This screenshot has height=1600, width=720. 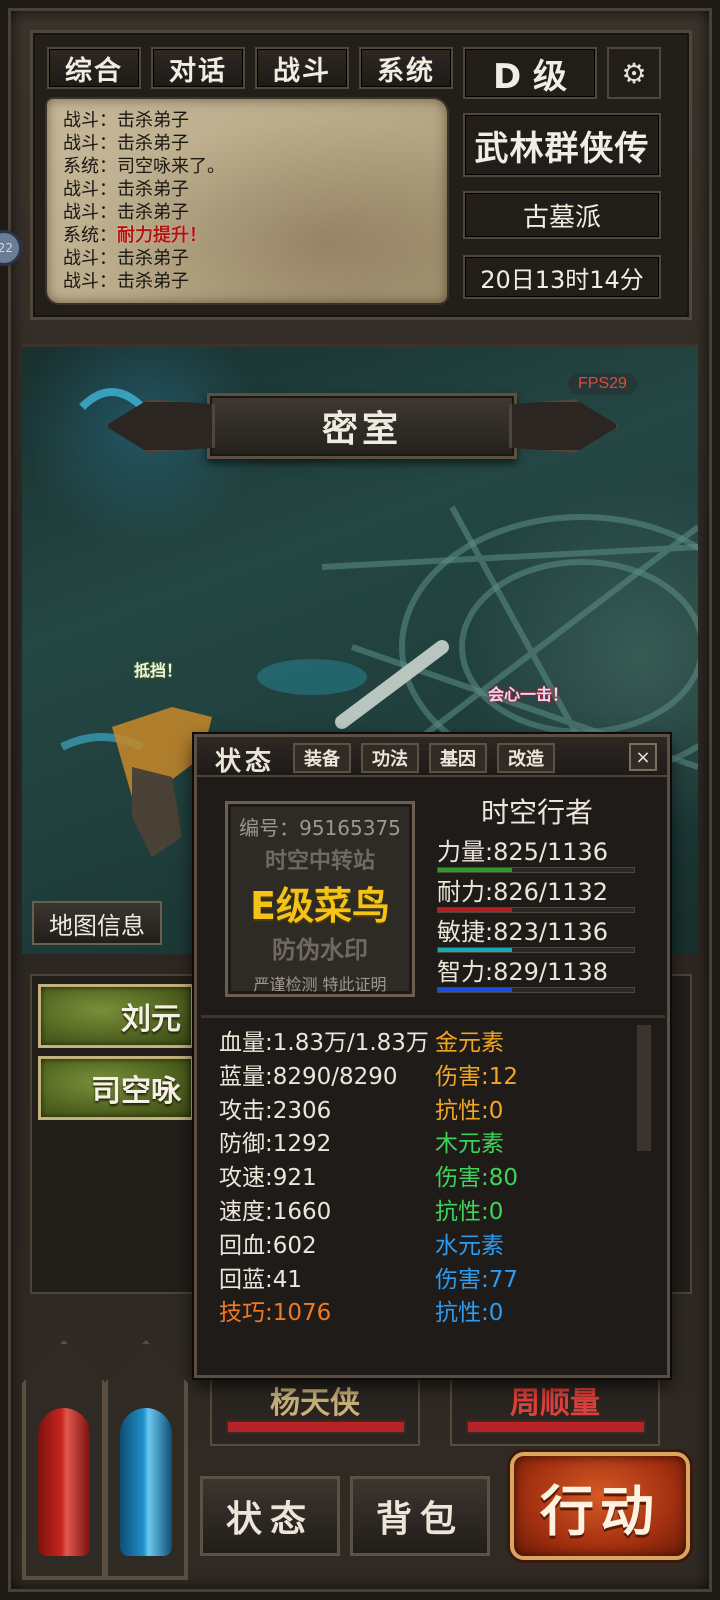 I want to click on enemy-name: 杨天侠, so click(x=315, y=1403).